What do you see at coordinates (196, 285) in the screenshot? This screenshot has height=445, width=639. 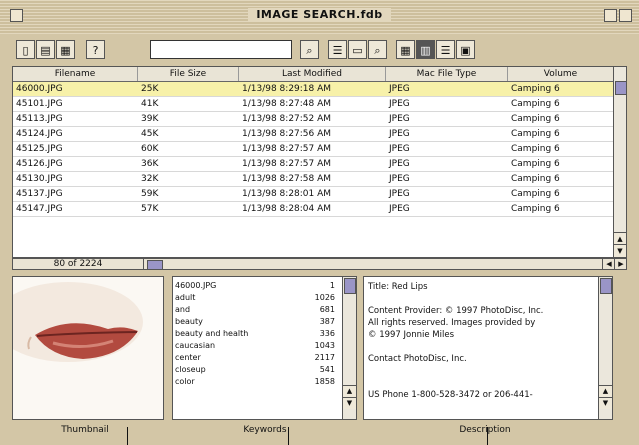 I see `keyword-text: 46000.JPG` at bounding box center [196, 285].